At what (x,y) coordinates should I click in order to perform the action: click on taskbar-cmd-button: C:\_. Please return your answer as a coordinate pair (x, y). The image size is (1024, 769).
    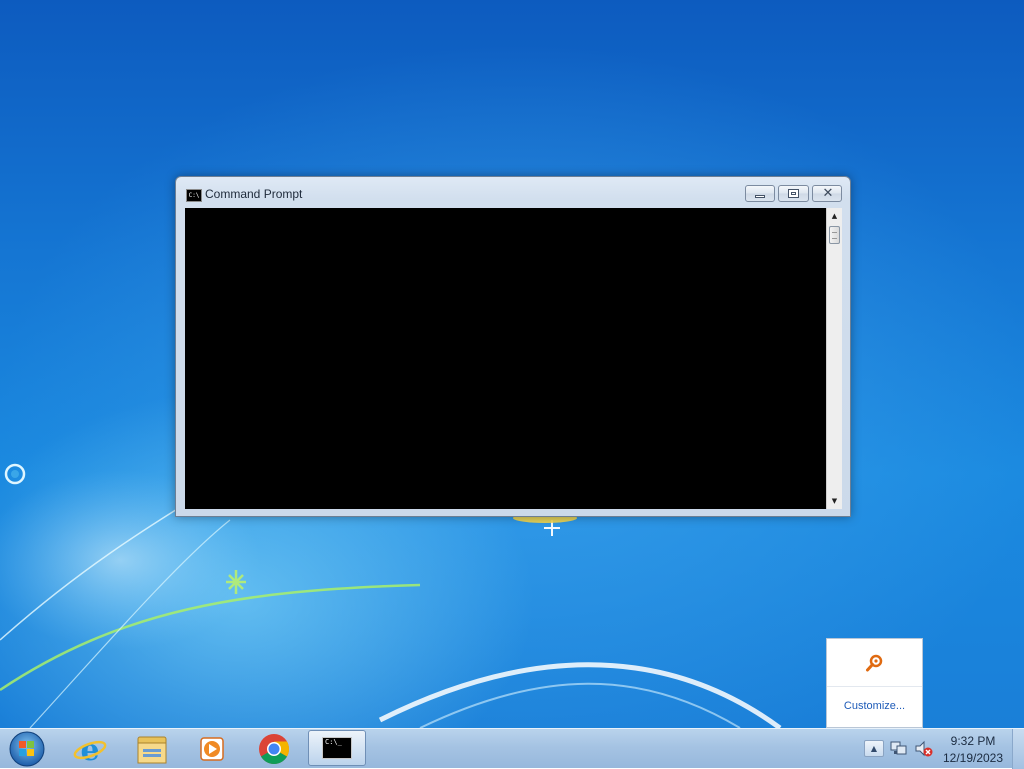
    Looking at the image, I should click on (337, 748).